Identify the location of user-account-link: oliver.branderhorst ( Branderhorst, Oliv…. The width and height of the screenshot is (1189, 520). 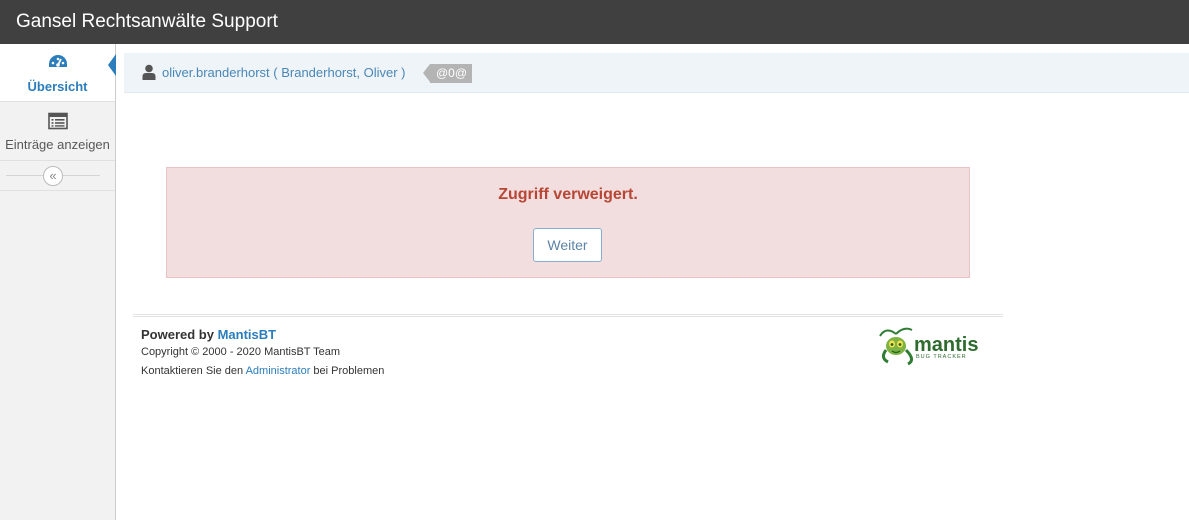
(283, 72).